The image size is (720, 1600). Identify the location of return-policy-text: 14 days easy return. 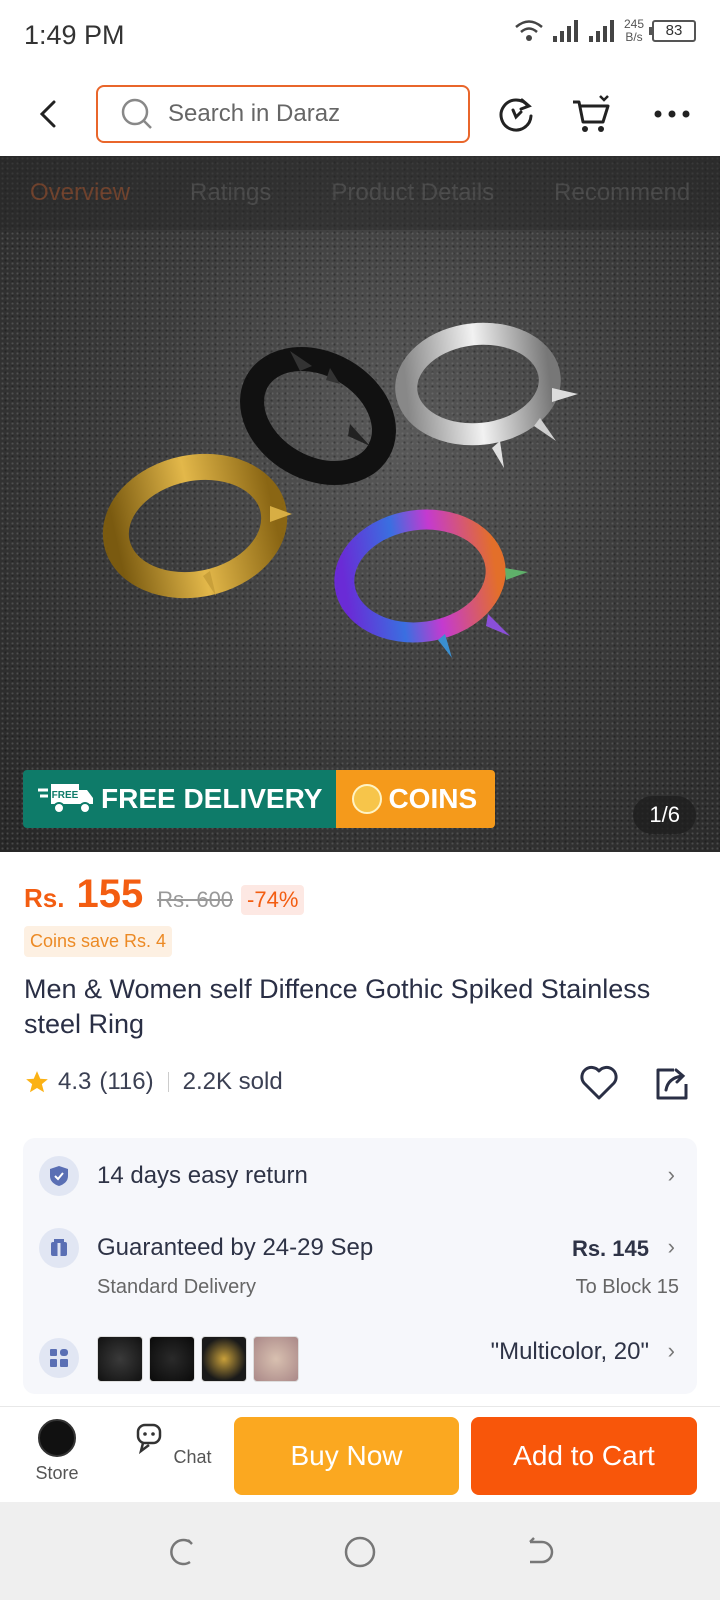
(202, 1176).